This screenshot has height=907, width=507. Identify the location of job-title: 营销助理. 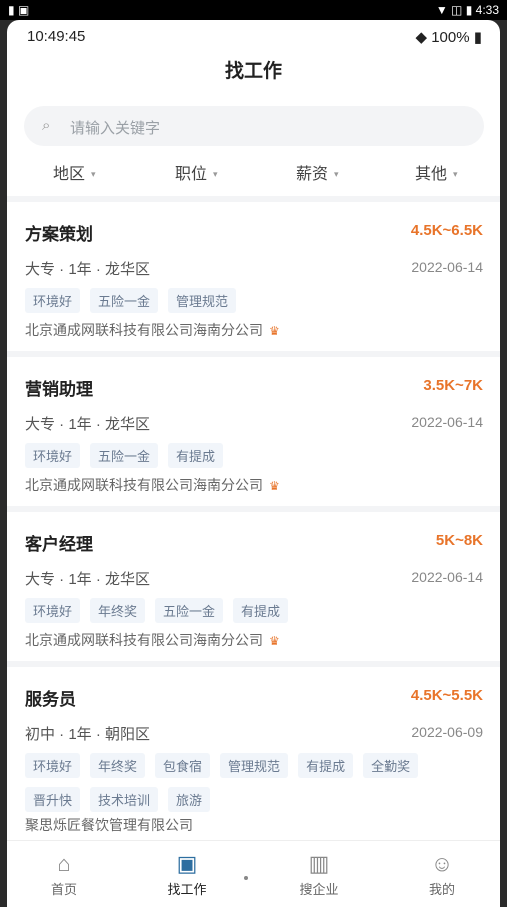
(59, 389).